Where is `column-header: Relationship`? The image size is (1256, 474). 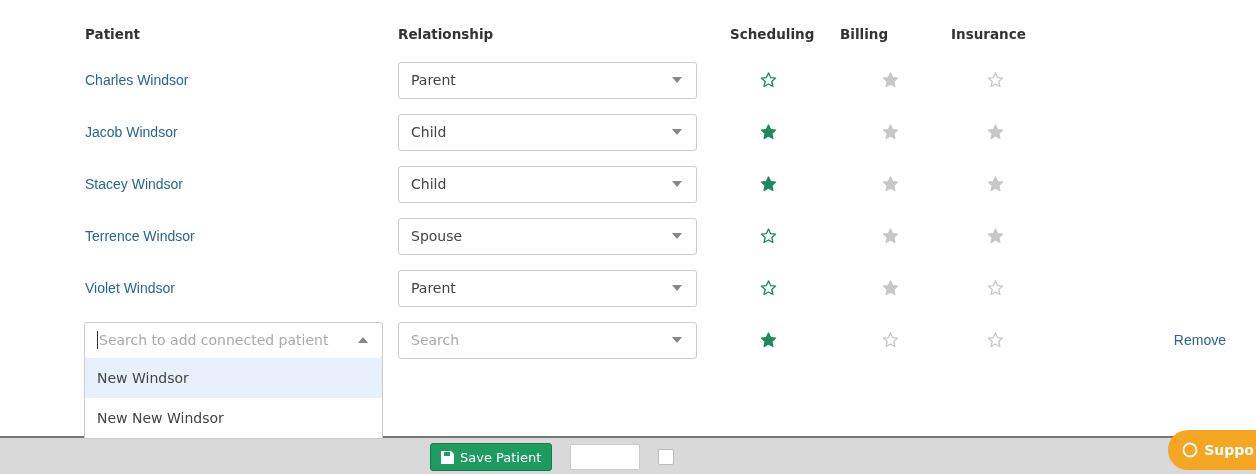 column-header: Relationship is located at coordinates (446, 34).